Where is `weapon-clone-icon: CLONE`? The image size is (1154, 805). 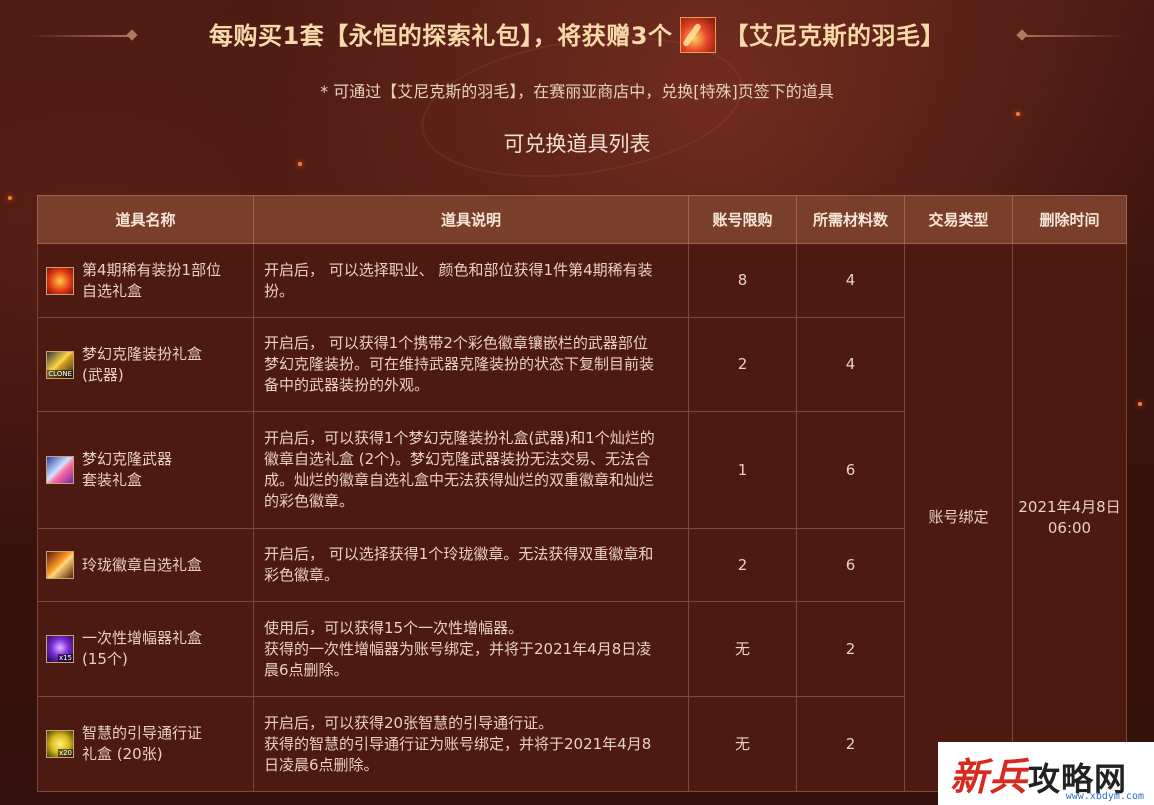 weapon-clone-icon: CLONE is located at coordinates (60, 364).